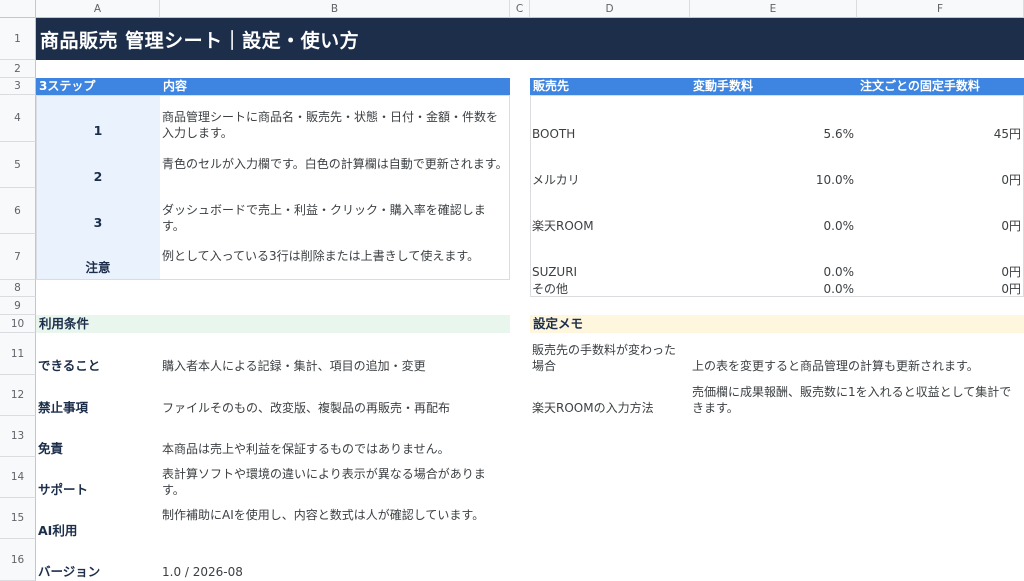  Describe the element at coordinates (98, 165) in the screenshot. I see `step-label-2: 2` at that location.